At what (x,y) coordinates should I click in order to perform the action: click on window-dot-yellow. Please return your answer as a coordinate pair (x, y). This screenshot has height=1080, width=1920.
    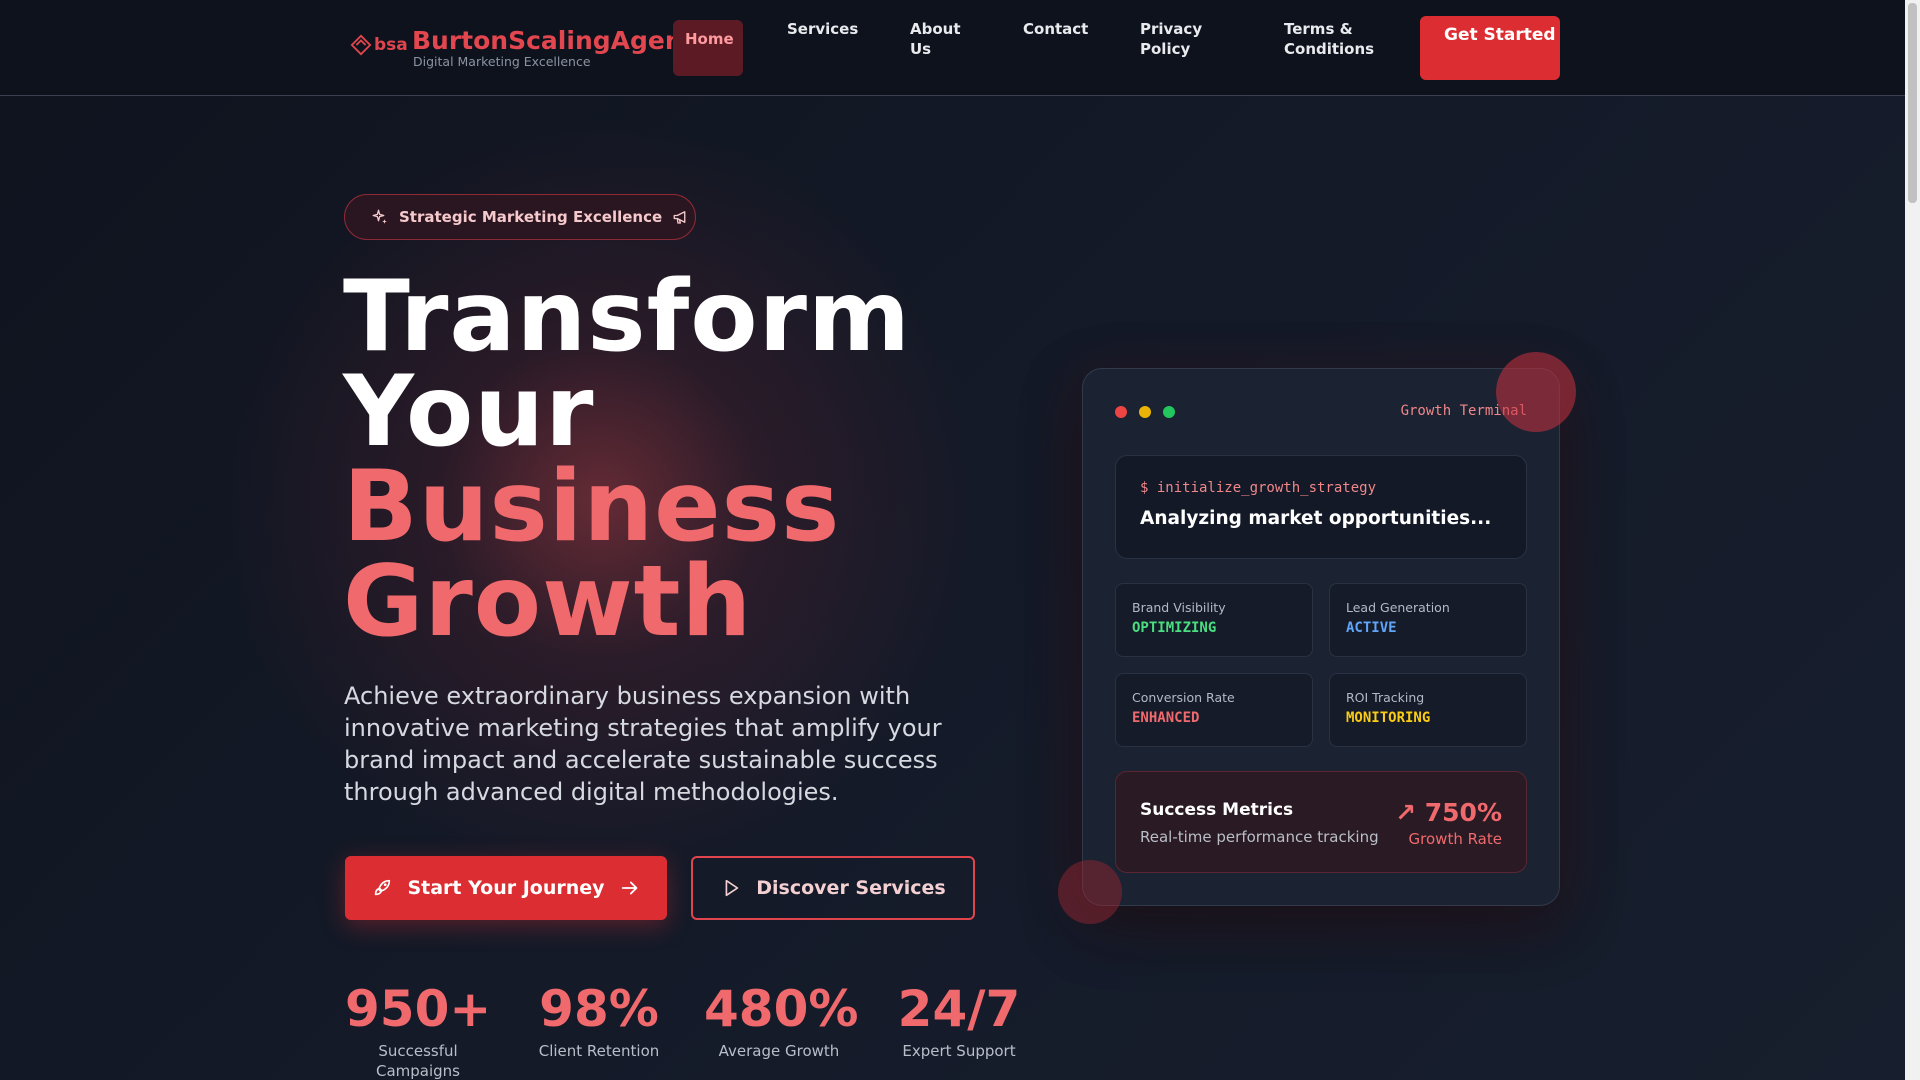
    Looking at the image, I should click on (1145, 412).